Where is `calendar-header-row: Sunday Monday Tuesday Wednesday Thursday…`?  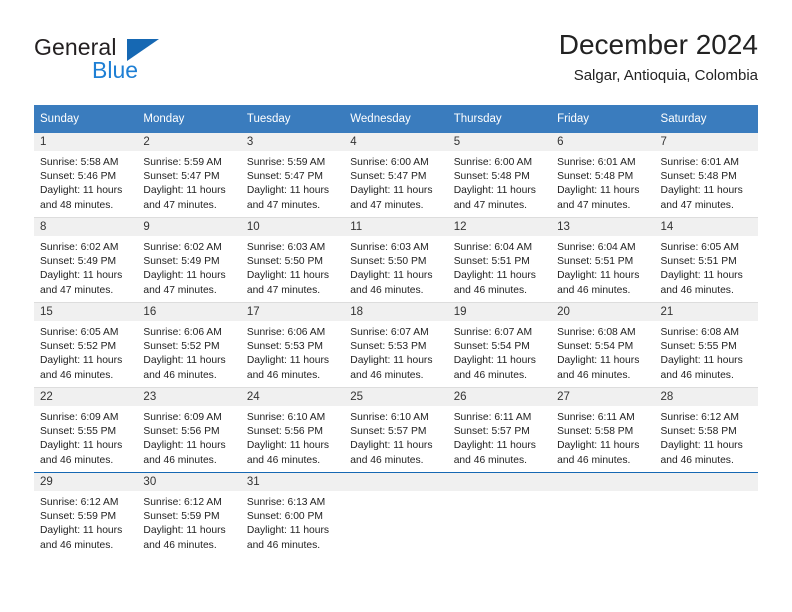
calendar-header-row: Sunday Monday Tuesday Wednesday Thursday… is located at coordinates (396, 119).